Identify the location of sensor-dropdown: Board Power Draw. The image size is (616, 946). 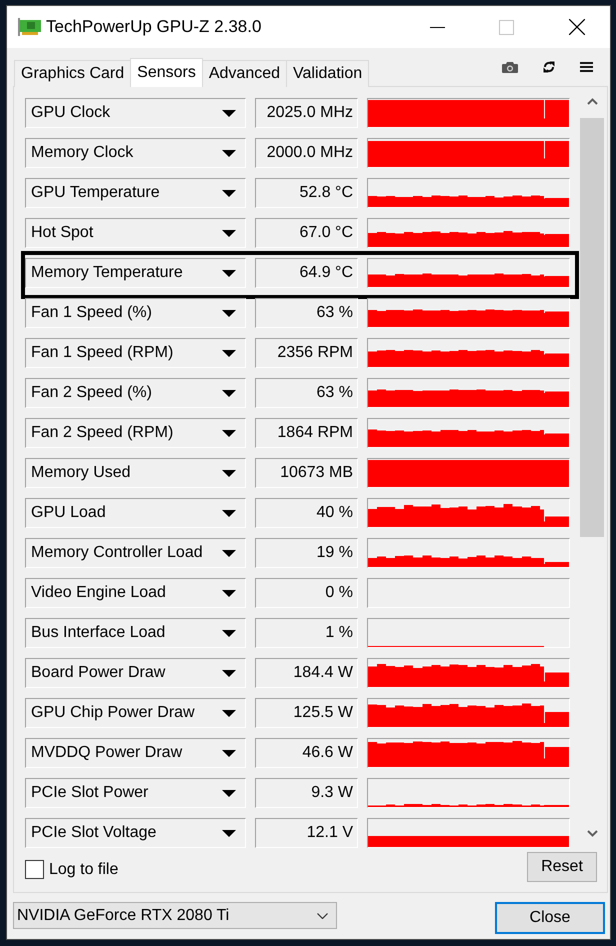
(135, 673).